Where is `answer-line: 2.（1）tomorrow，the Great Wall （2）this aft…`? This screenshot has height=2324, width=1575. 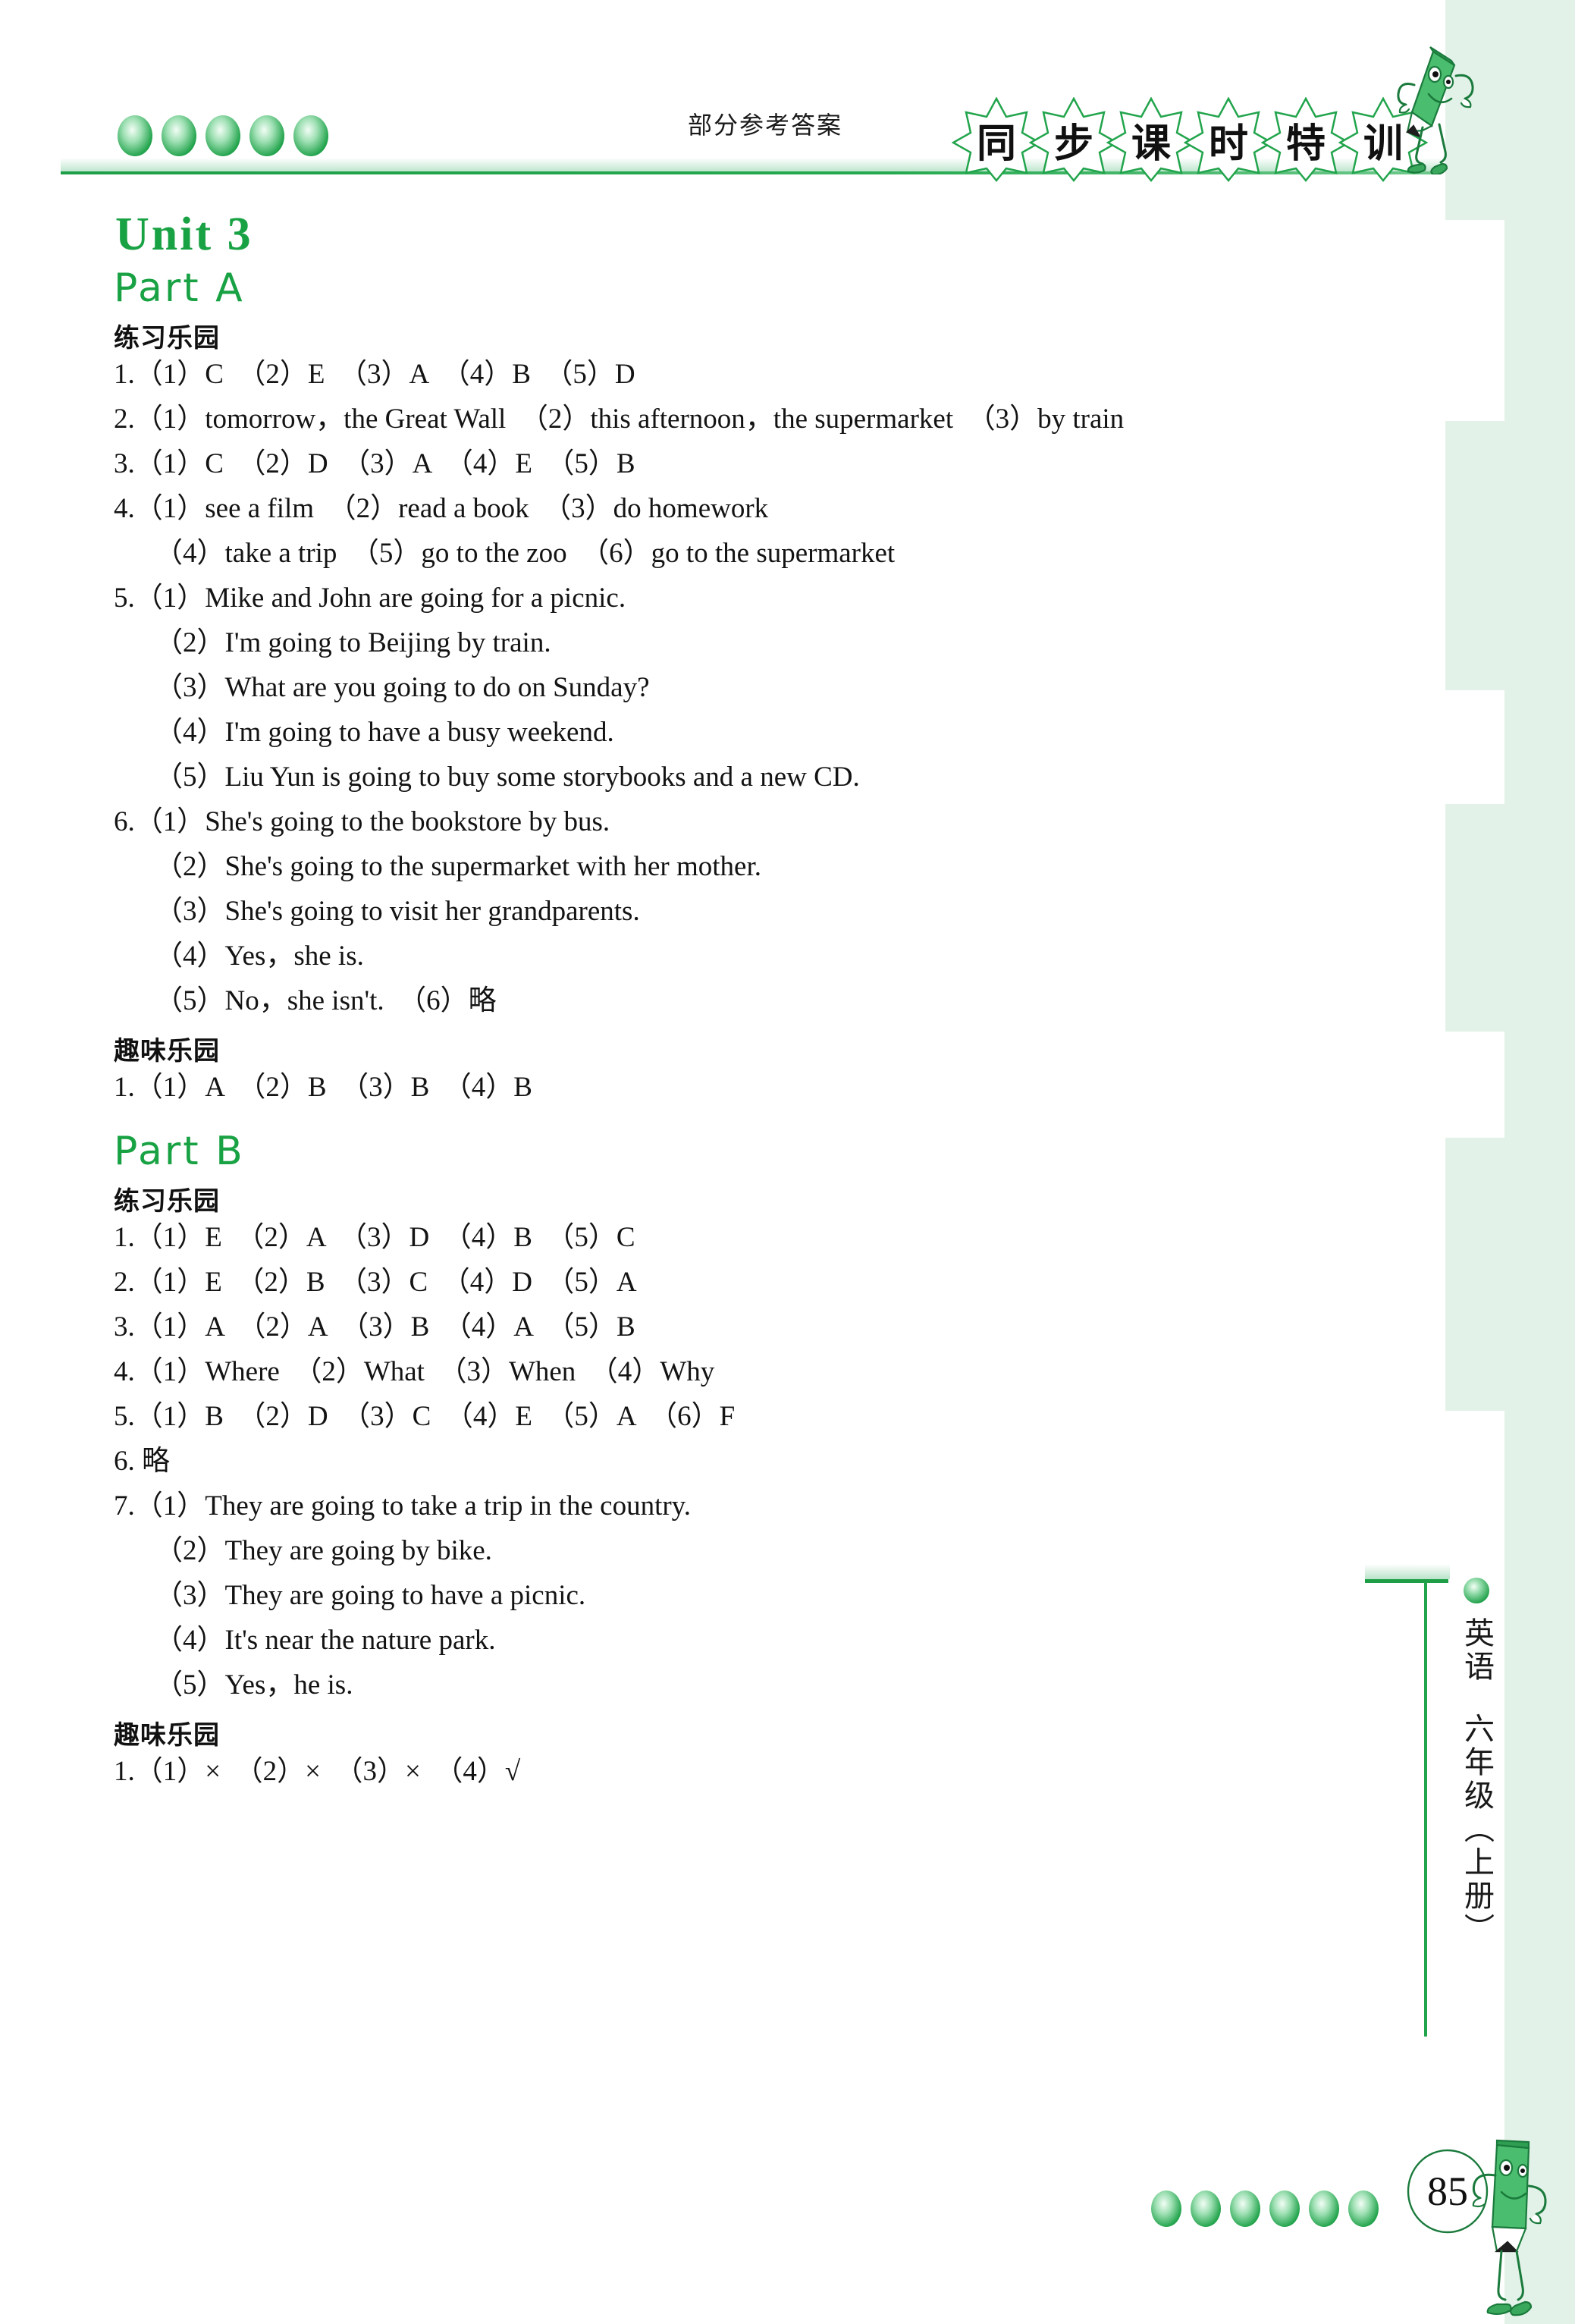 answer-line: 2.（1）tomorrow，the Great Wall （2）this aft… is located at coordinates (619, 419).